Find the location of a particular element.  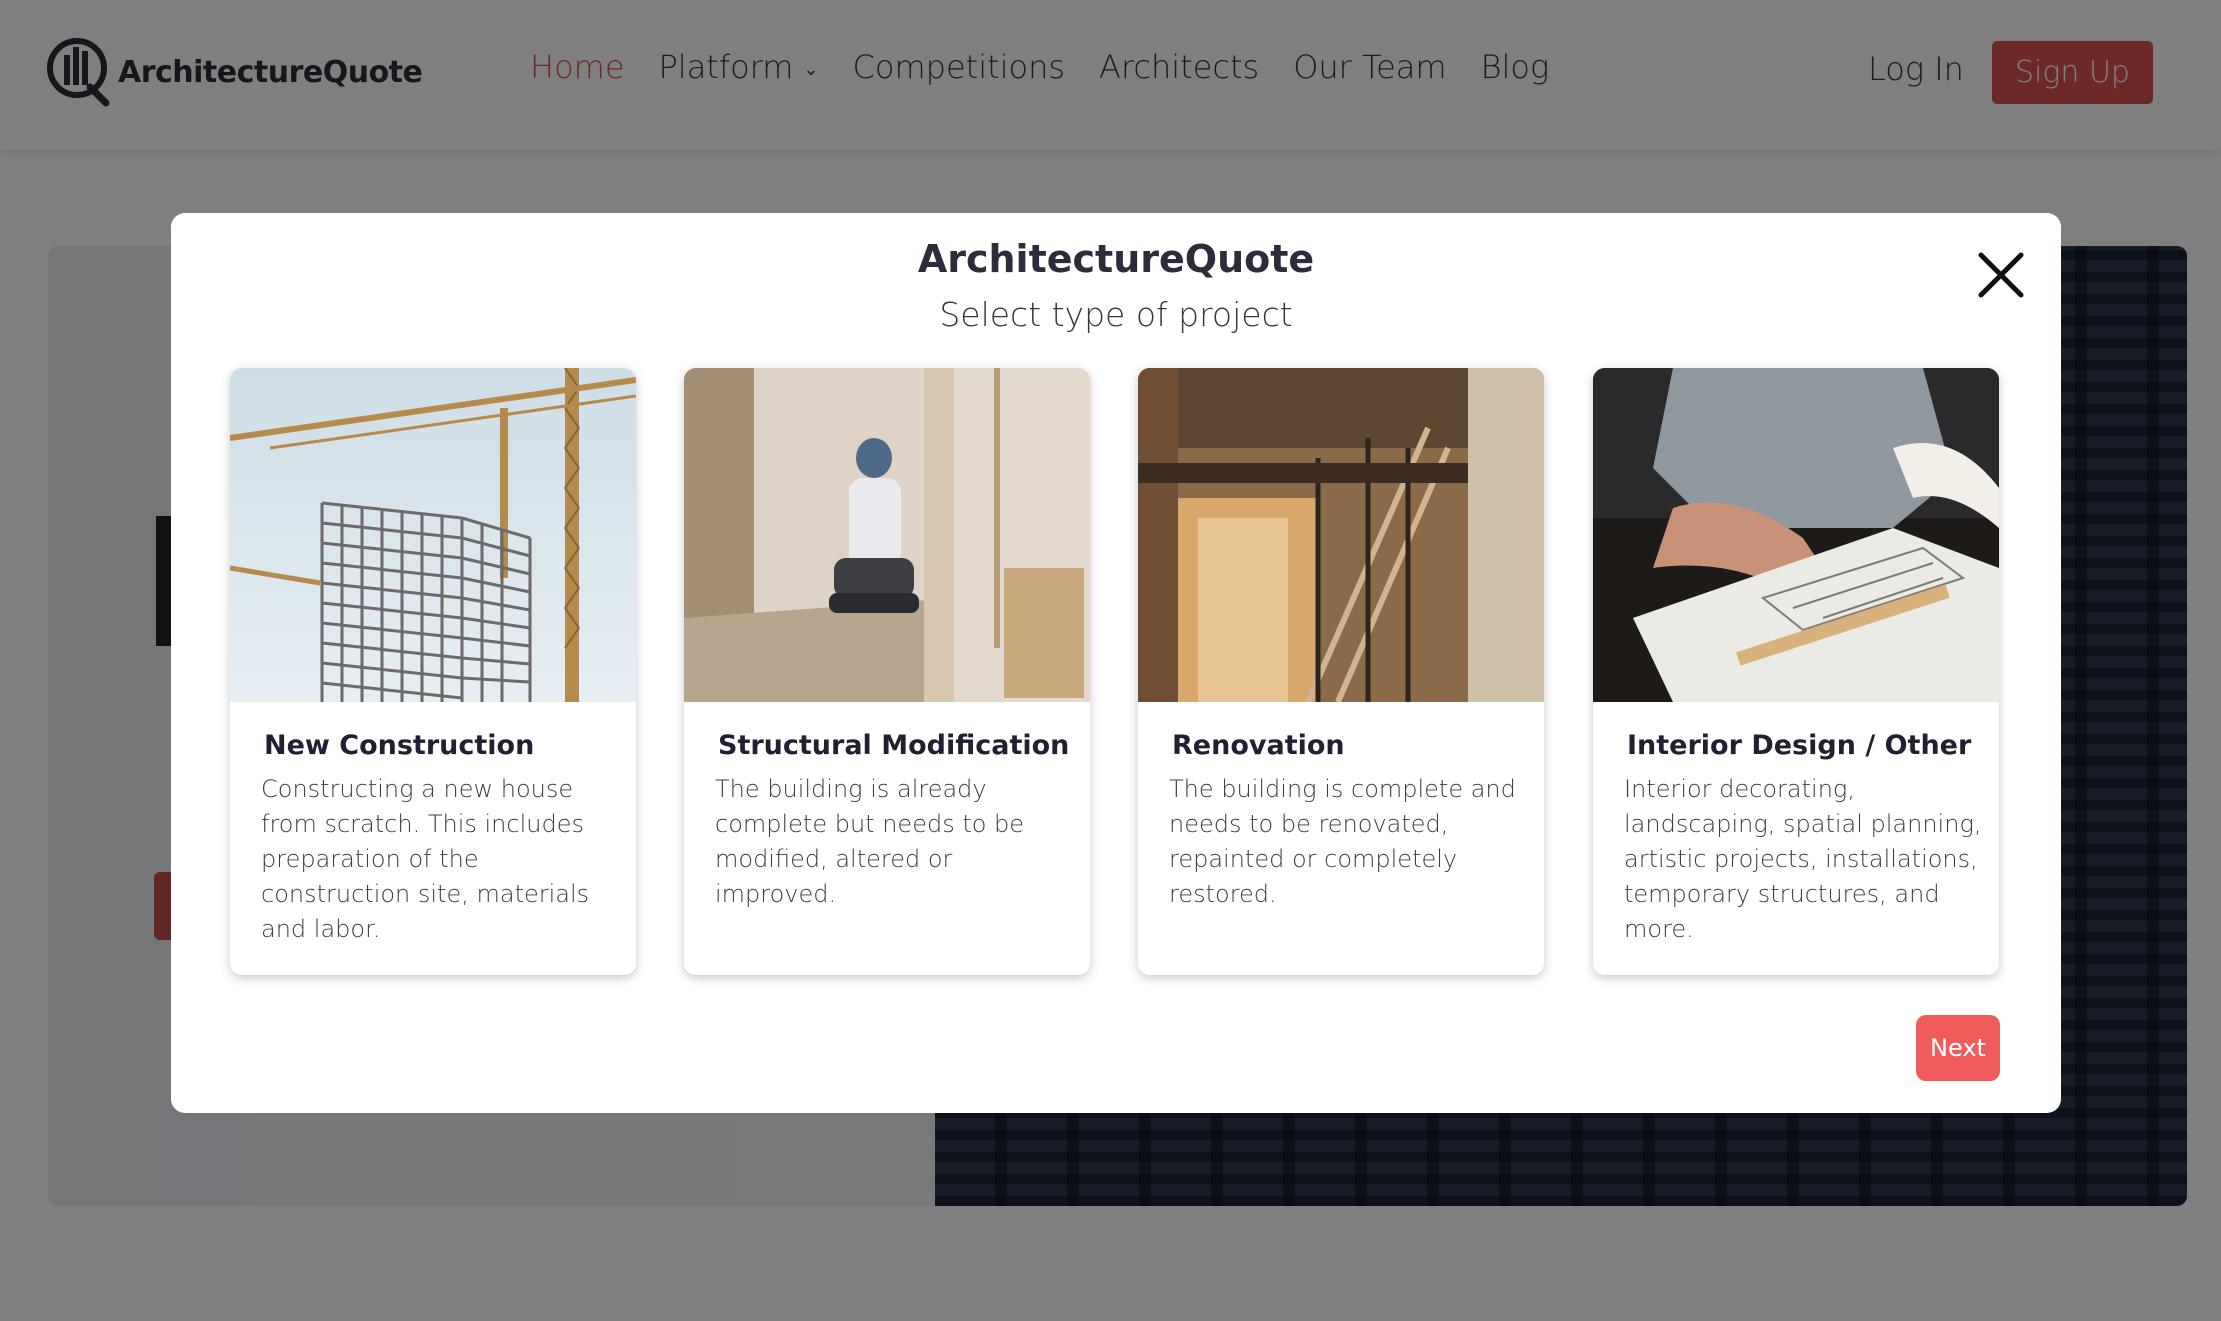

modal-subtitle: Select type of project is located at coordinates (1116, 314).